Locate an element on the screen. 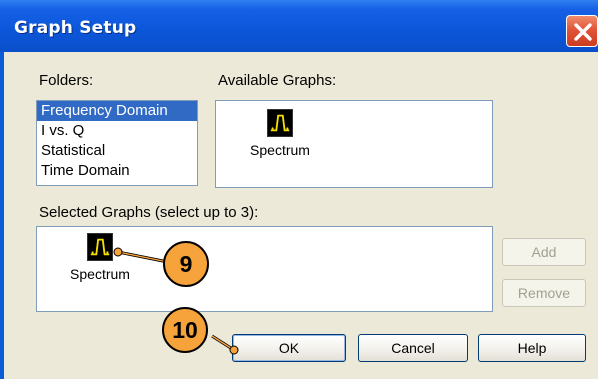 The height and width of the screenshot is (379, 598). add-button: Add is located at coordinates (544, 252).